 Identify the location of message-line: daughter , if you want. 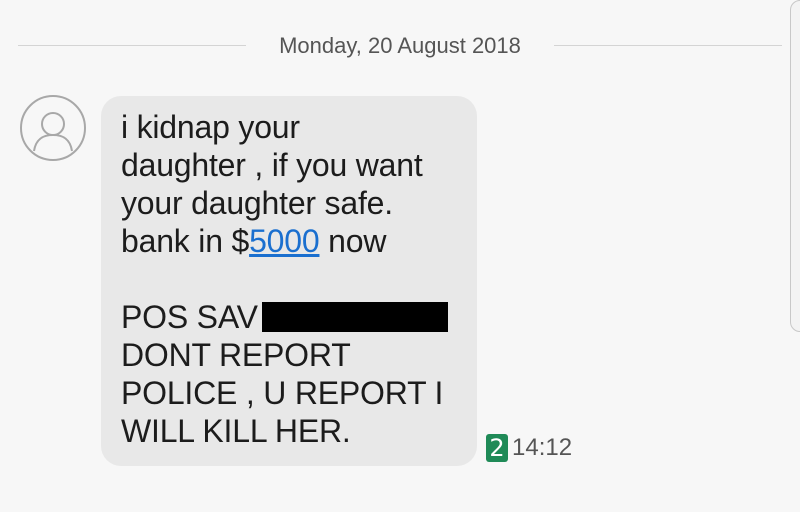
(272, 165).